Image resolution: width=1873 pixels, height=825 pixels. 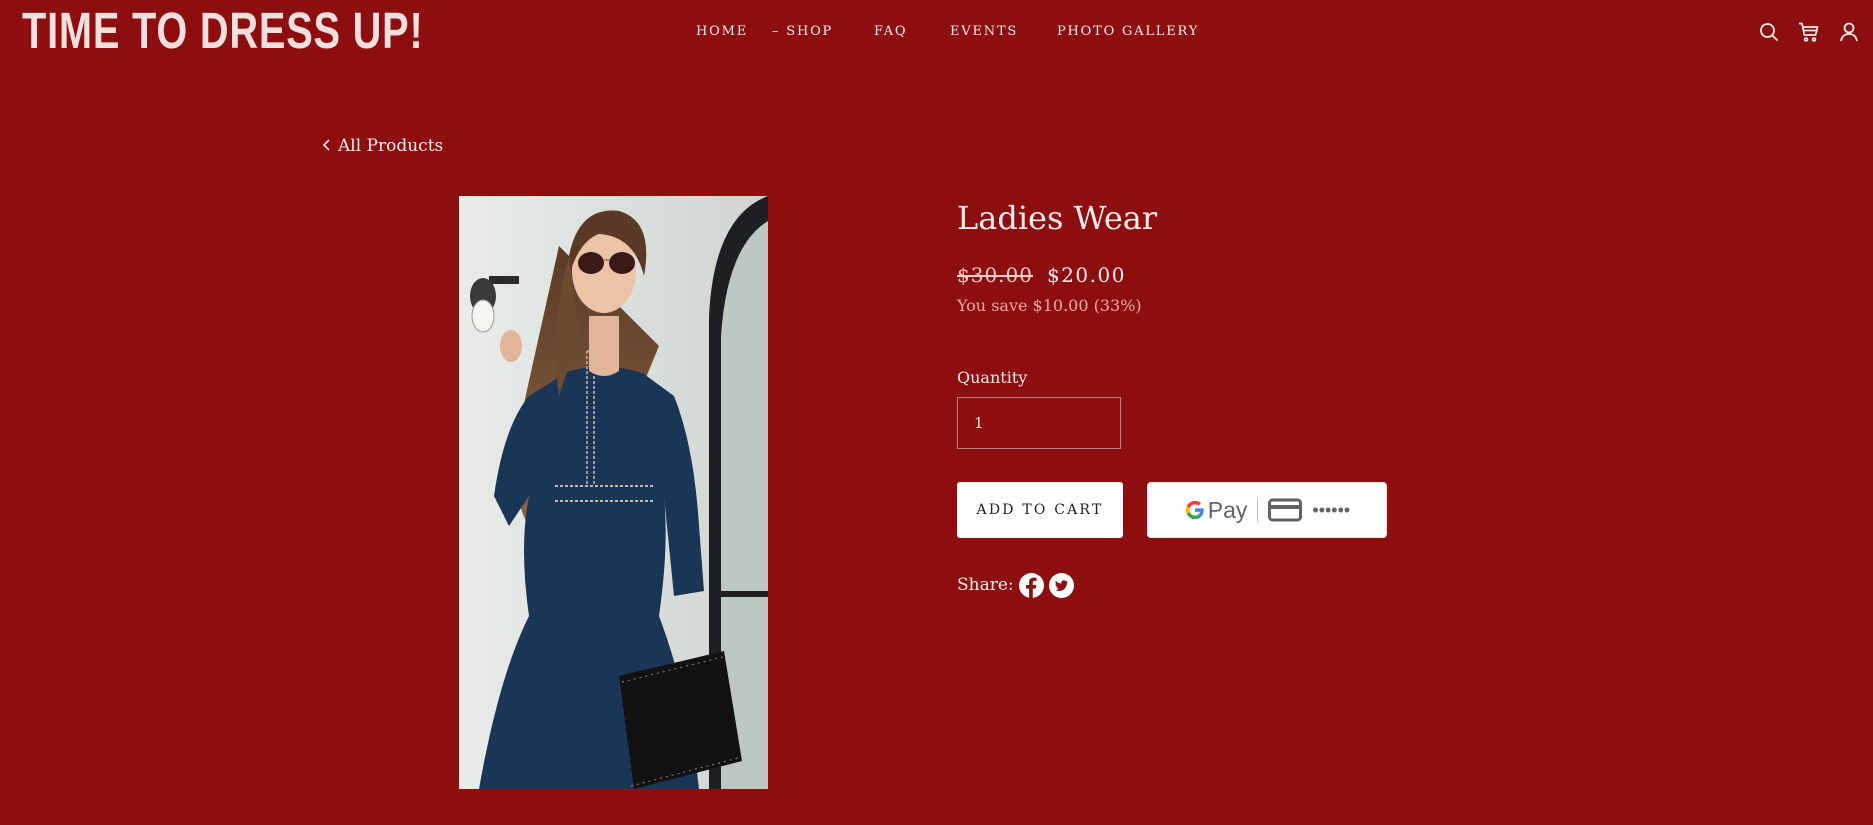 What do you see at coordinates (1809, 32) in the screenshot?
I see `cart-icon` at bounding box center [1809, 32].